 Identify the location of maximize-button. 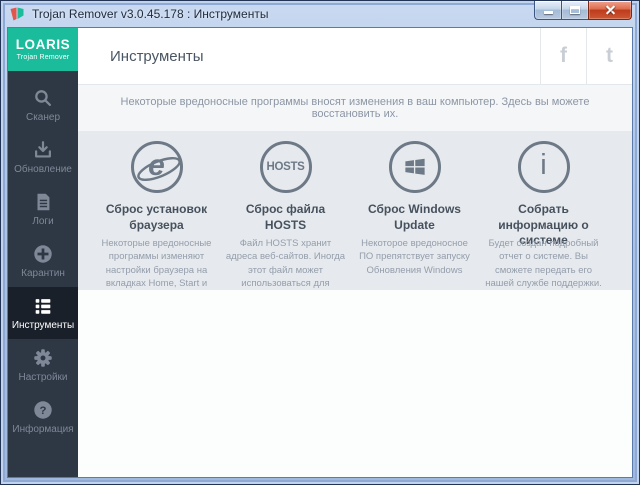
(574, 10).